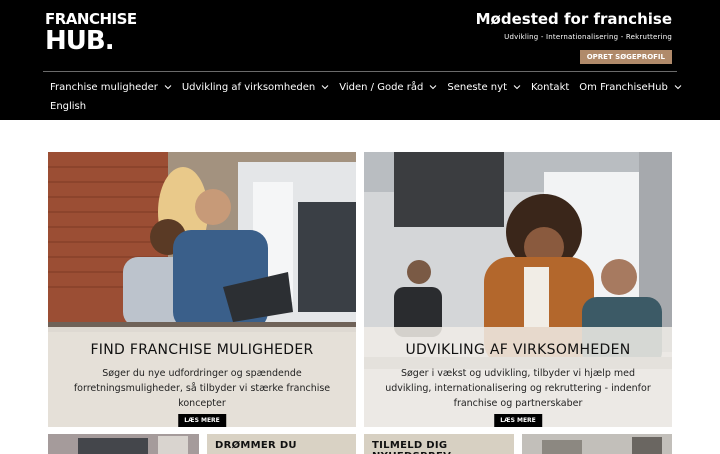 The image size is (720, 454). I want to click on nav-item-seneste-nyt: Seneste nyt, so click(484, 87).